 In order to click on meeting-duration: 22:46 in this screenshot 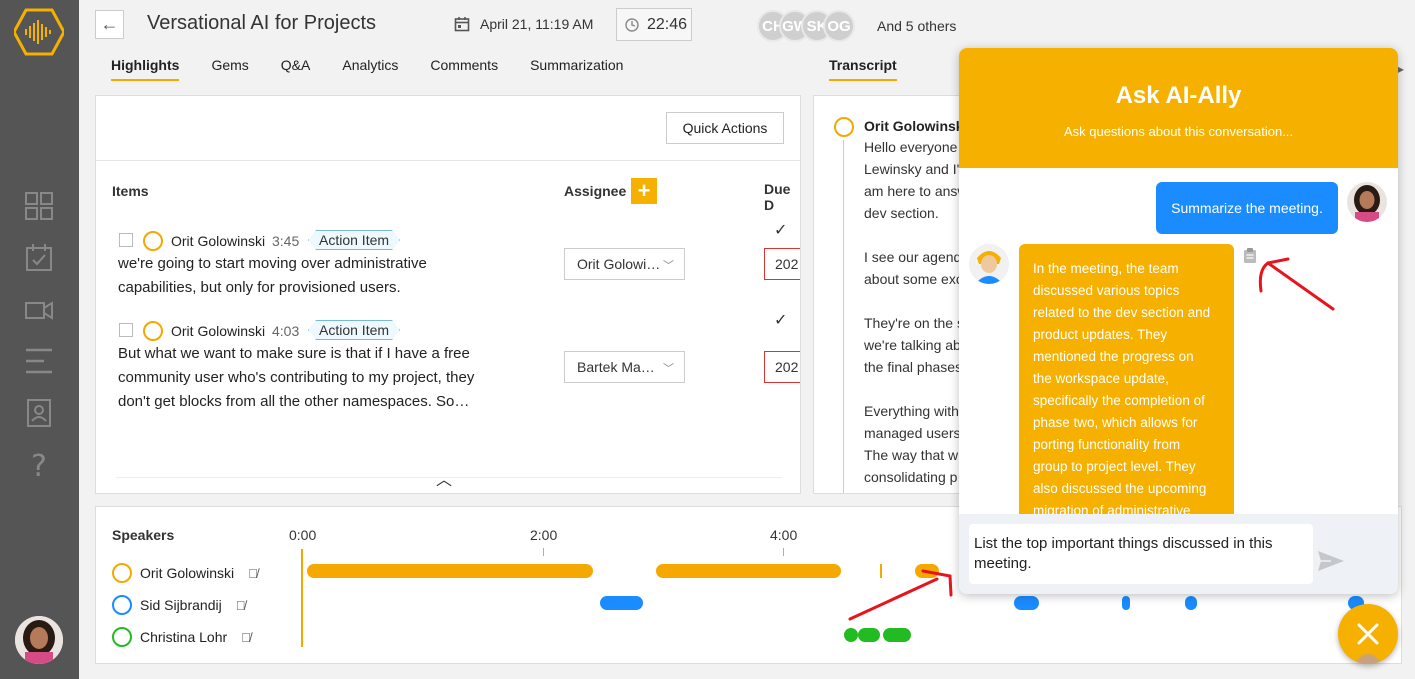, I will do `click(654, 24)`.